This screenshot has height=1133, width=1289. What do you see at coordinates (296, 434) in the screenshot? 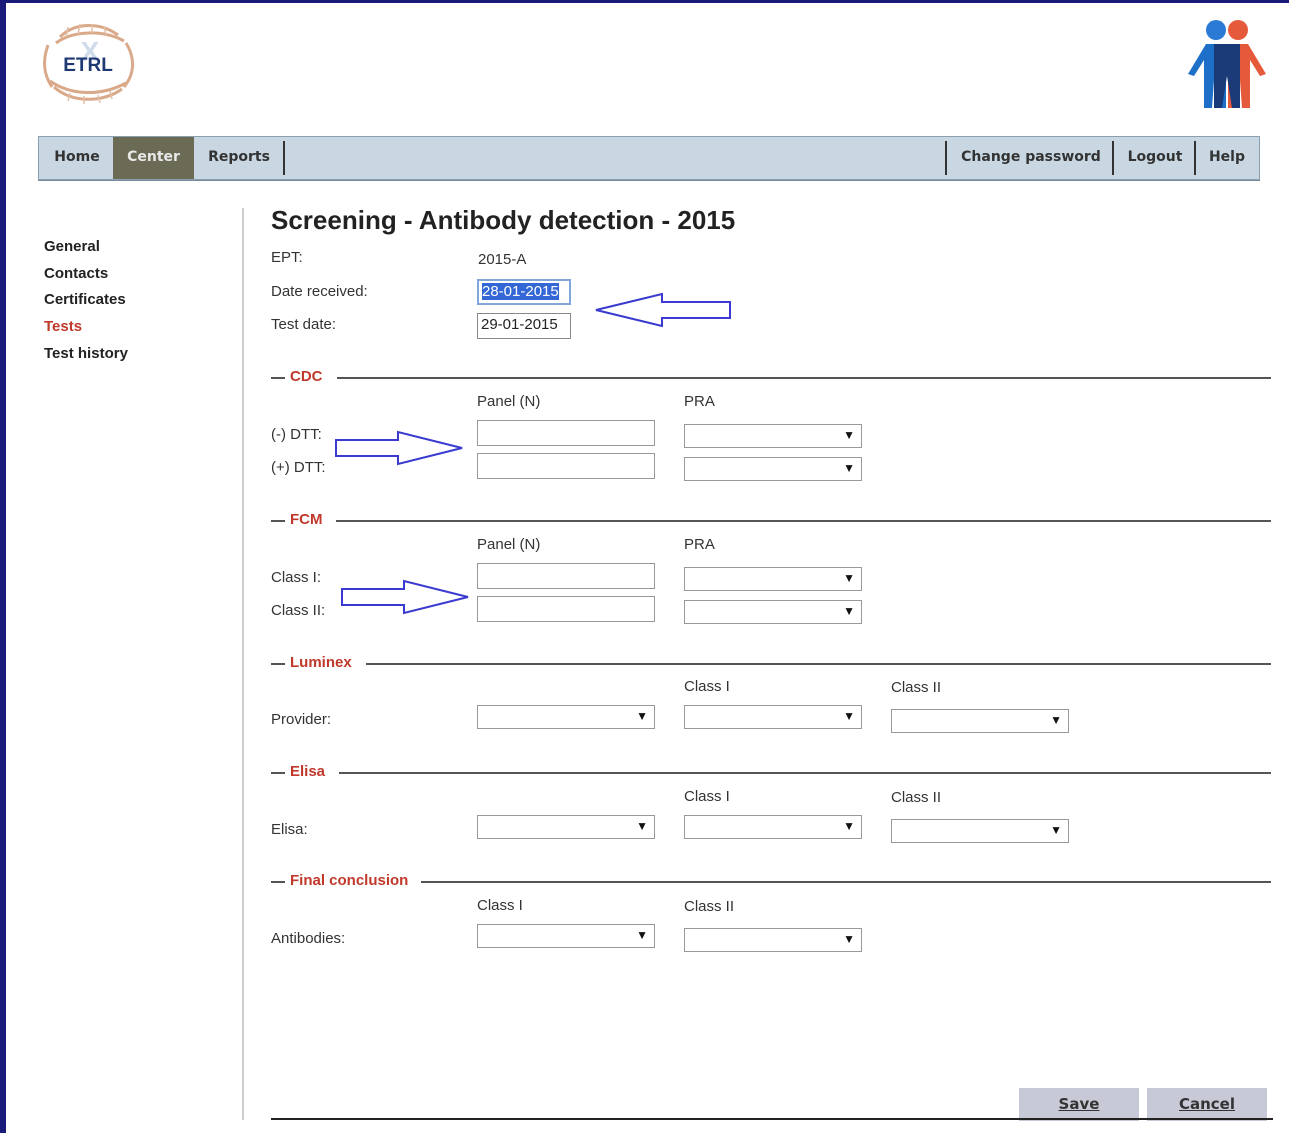
I see `cdc-row1-label: (-) DTT:` at bounding box center [296, 434].